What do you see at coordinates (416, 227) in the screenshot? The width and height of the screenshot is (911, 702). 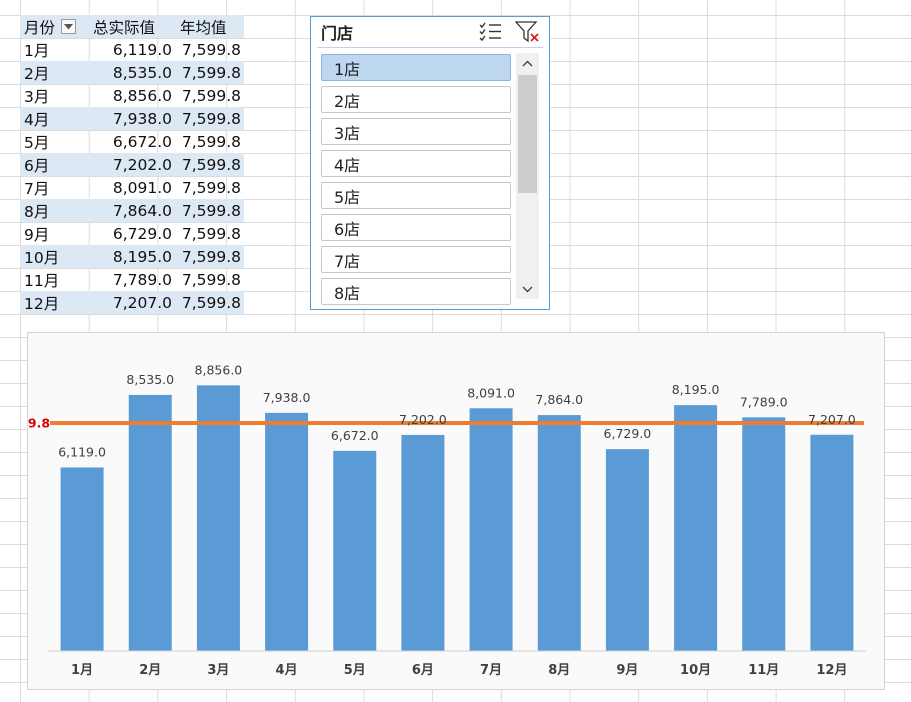 I see `slicer-item: 6店` at bounding box center [416, 227].